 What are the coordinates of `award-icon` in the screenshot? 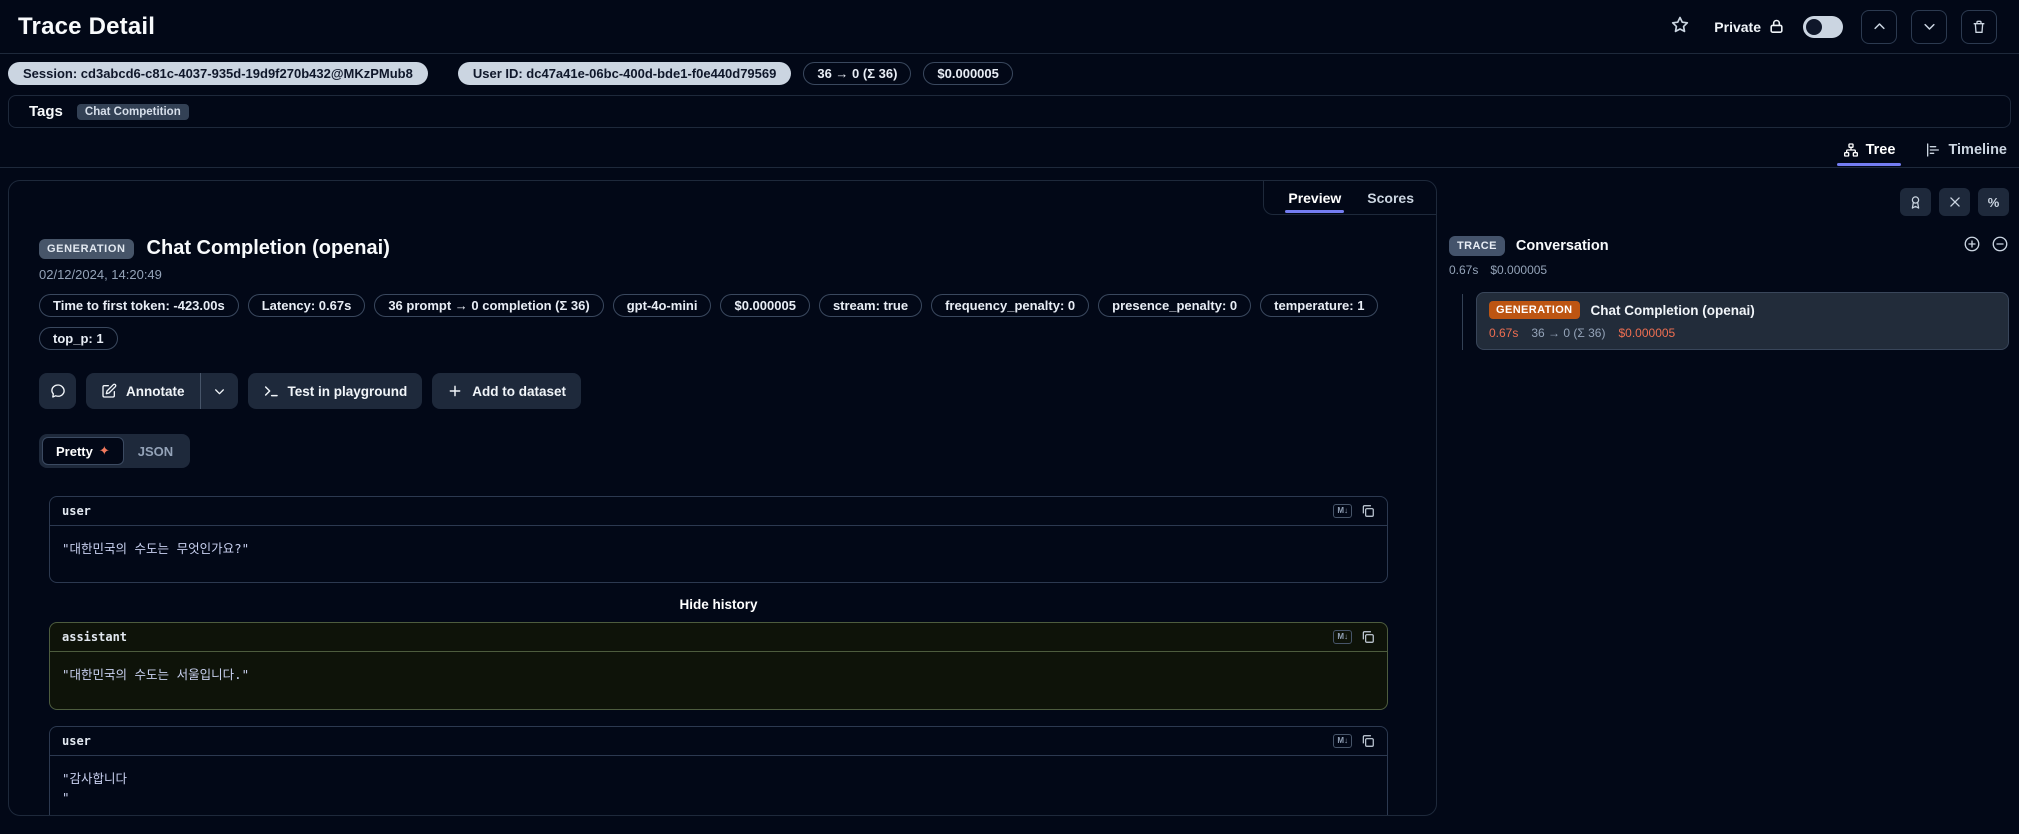 It's located at (1915, 202).